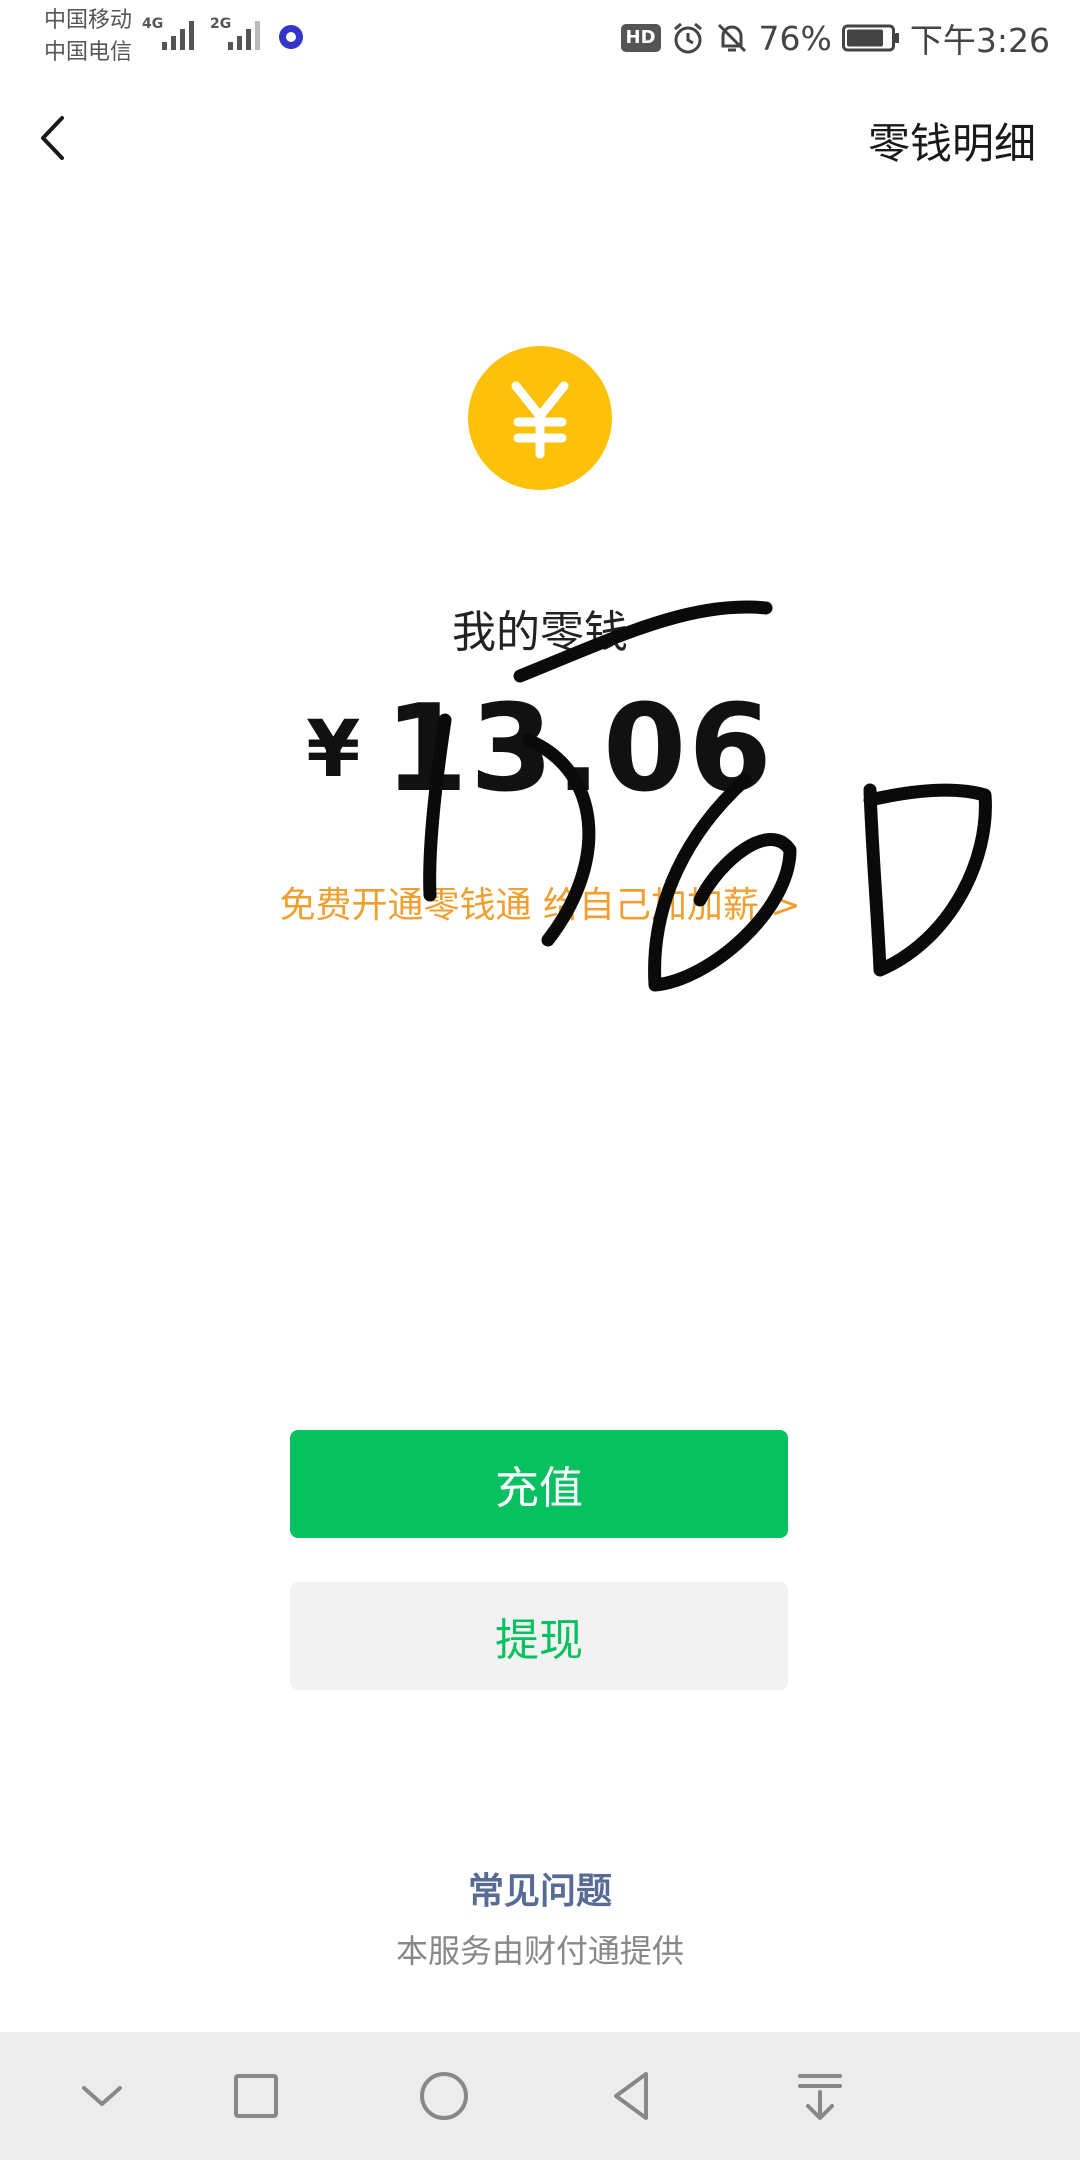 The width and height of the screenshot is (1080, 2160). Describe the element at coordinates (88, 20) in the screenshot. I see `carrier-1: 中国移动` at that location.